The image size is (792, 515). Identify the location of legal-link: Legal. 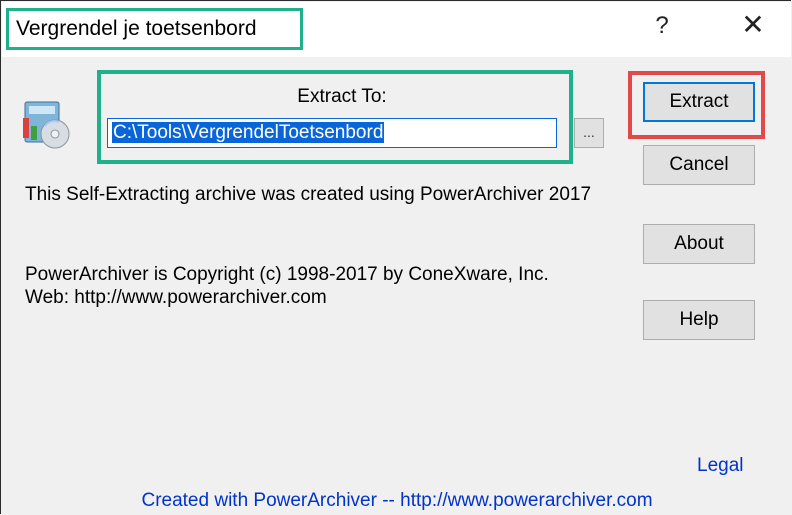
(720, 466).